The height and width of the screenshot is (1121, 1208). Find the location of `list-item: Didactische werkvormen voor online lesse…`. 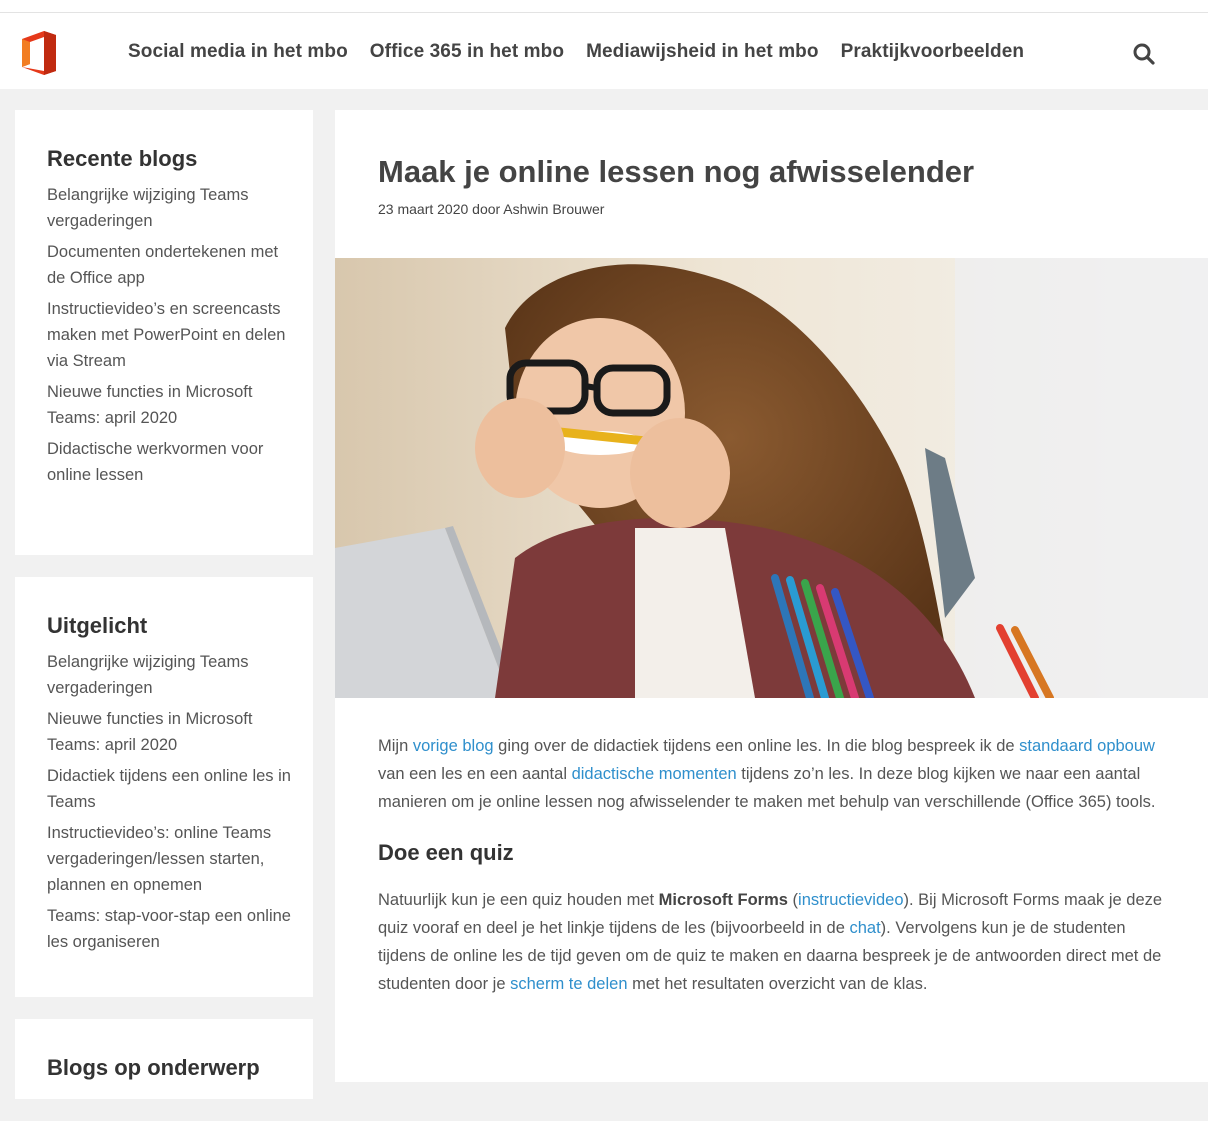

list-item: Didactische werkvormen voor online lesse… is located at coordinates (170, 462).